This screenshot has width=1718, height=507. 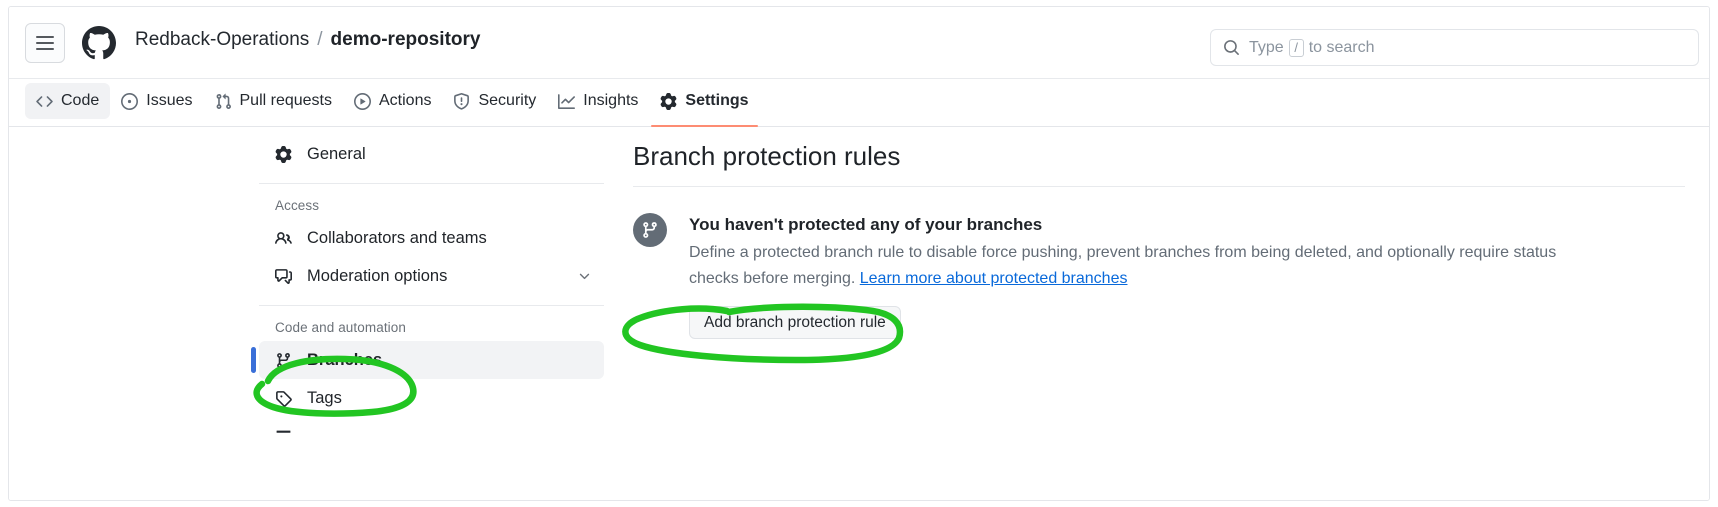 I want to click on add-branch-protection-rule-button: Add branch protection rule, so click(x=795, y=323).